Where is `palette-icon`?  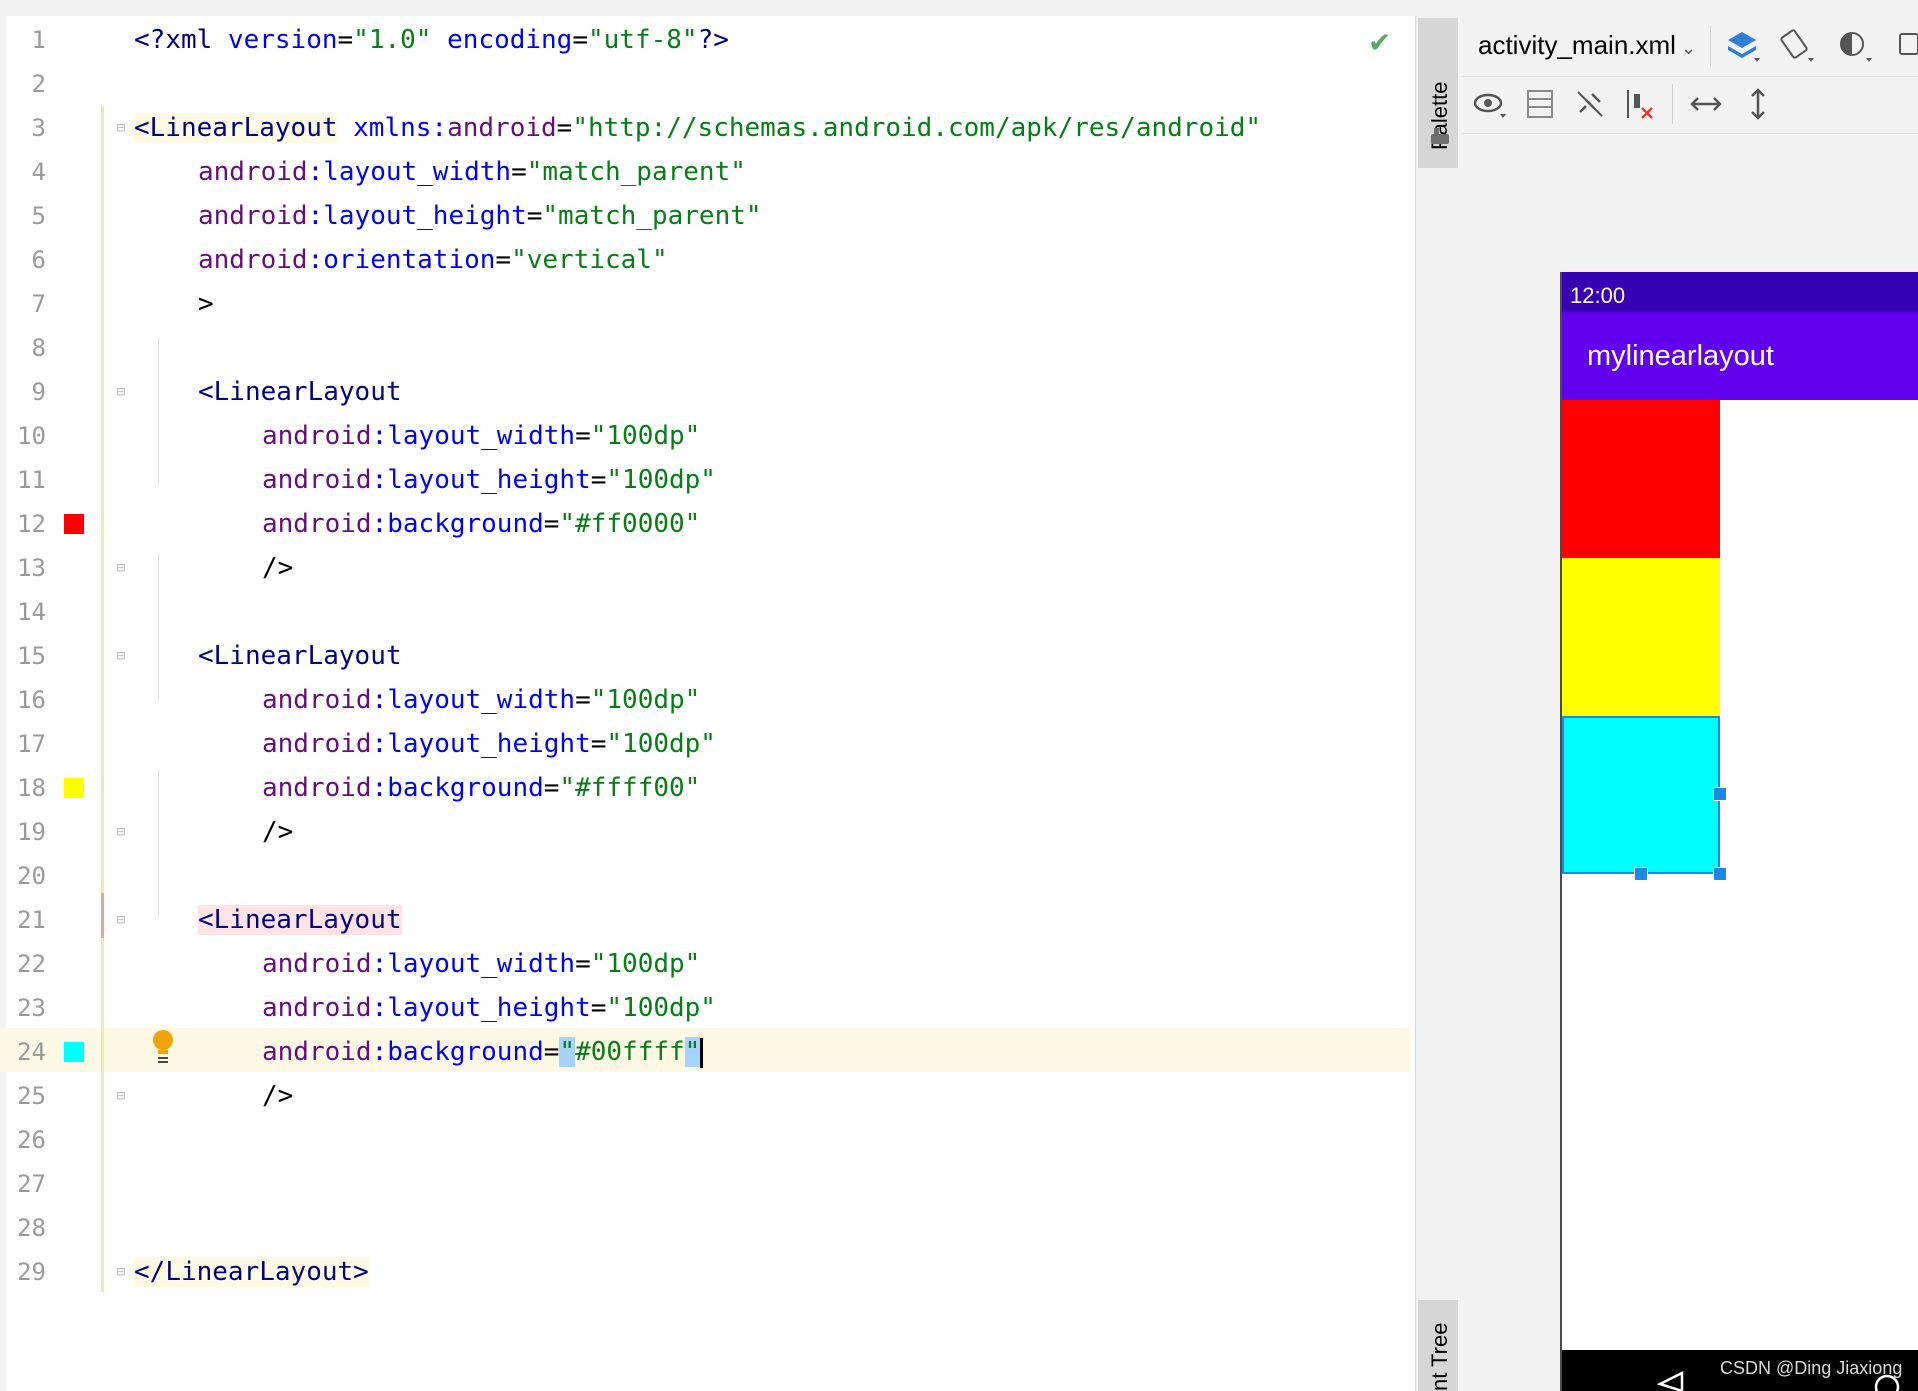
palette-icon is located at coordinates (1440, 136).